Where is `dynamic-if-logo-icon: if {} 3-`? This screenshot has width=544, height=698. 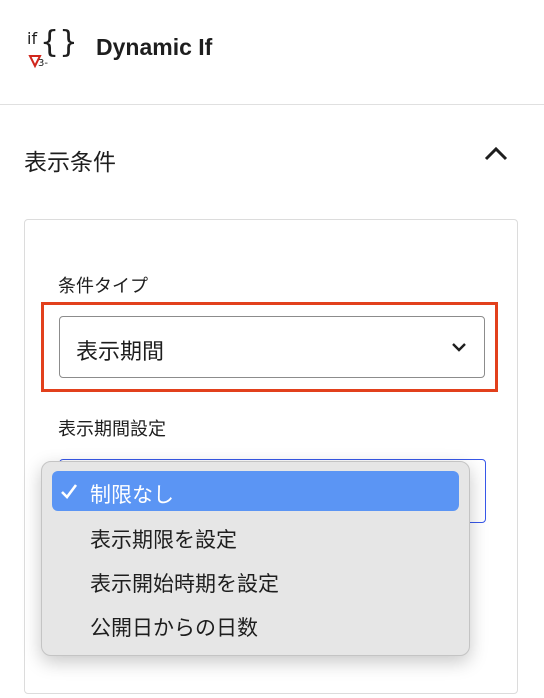 dynamic-if-logo-icon: if {} 3- is located at coordinates (50, 47).